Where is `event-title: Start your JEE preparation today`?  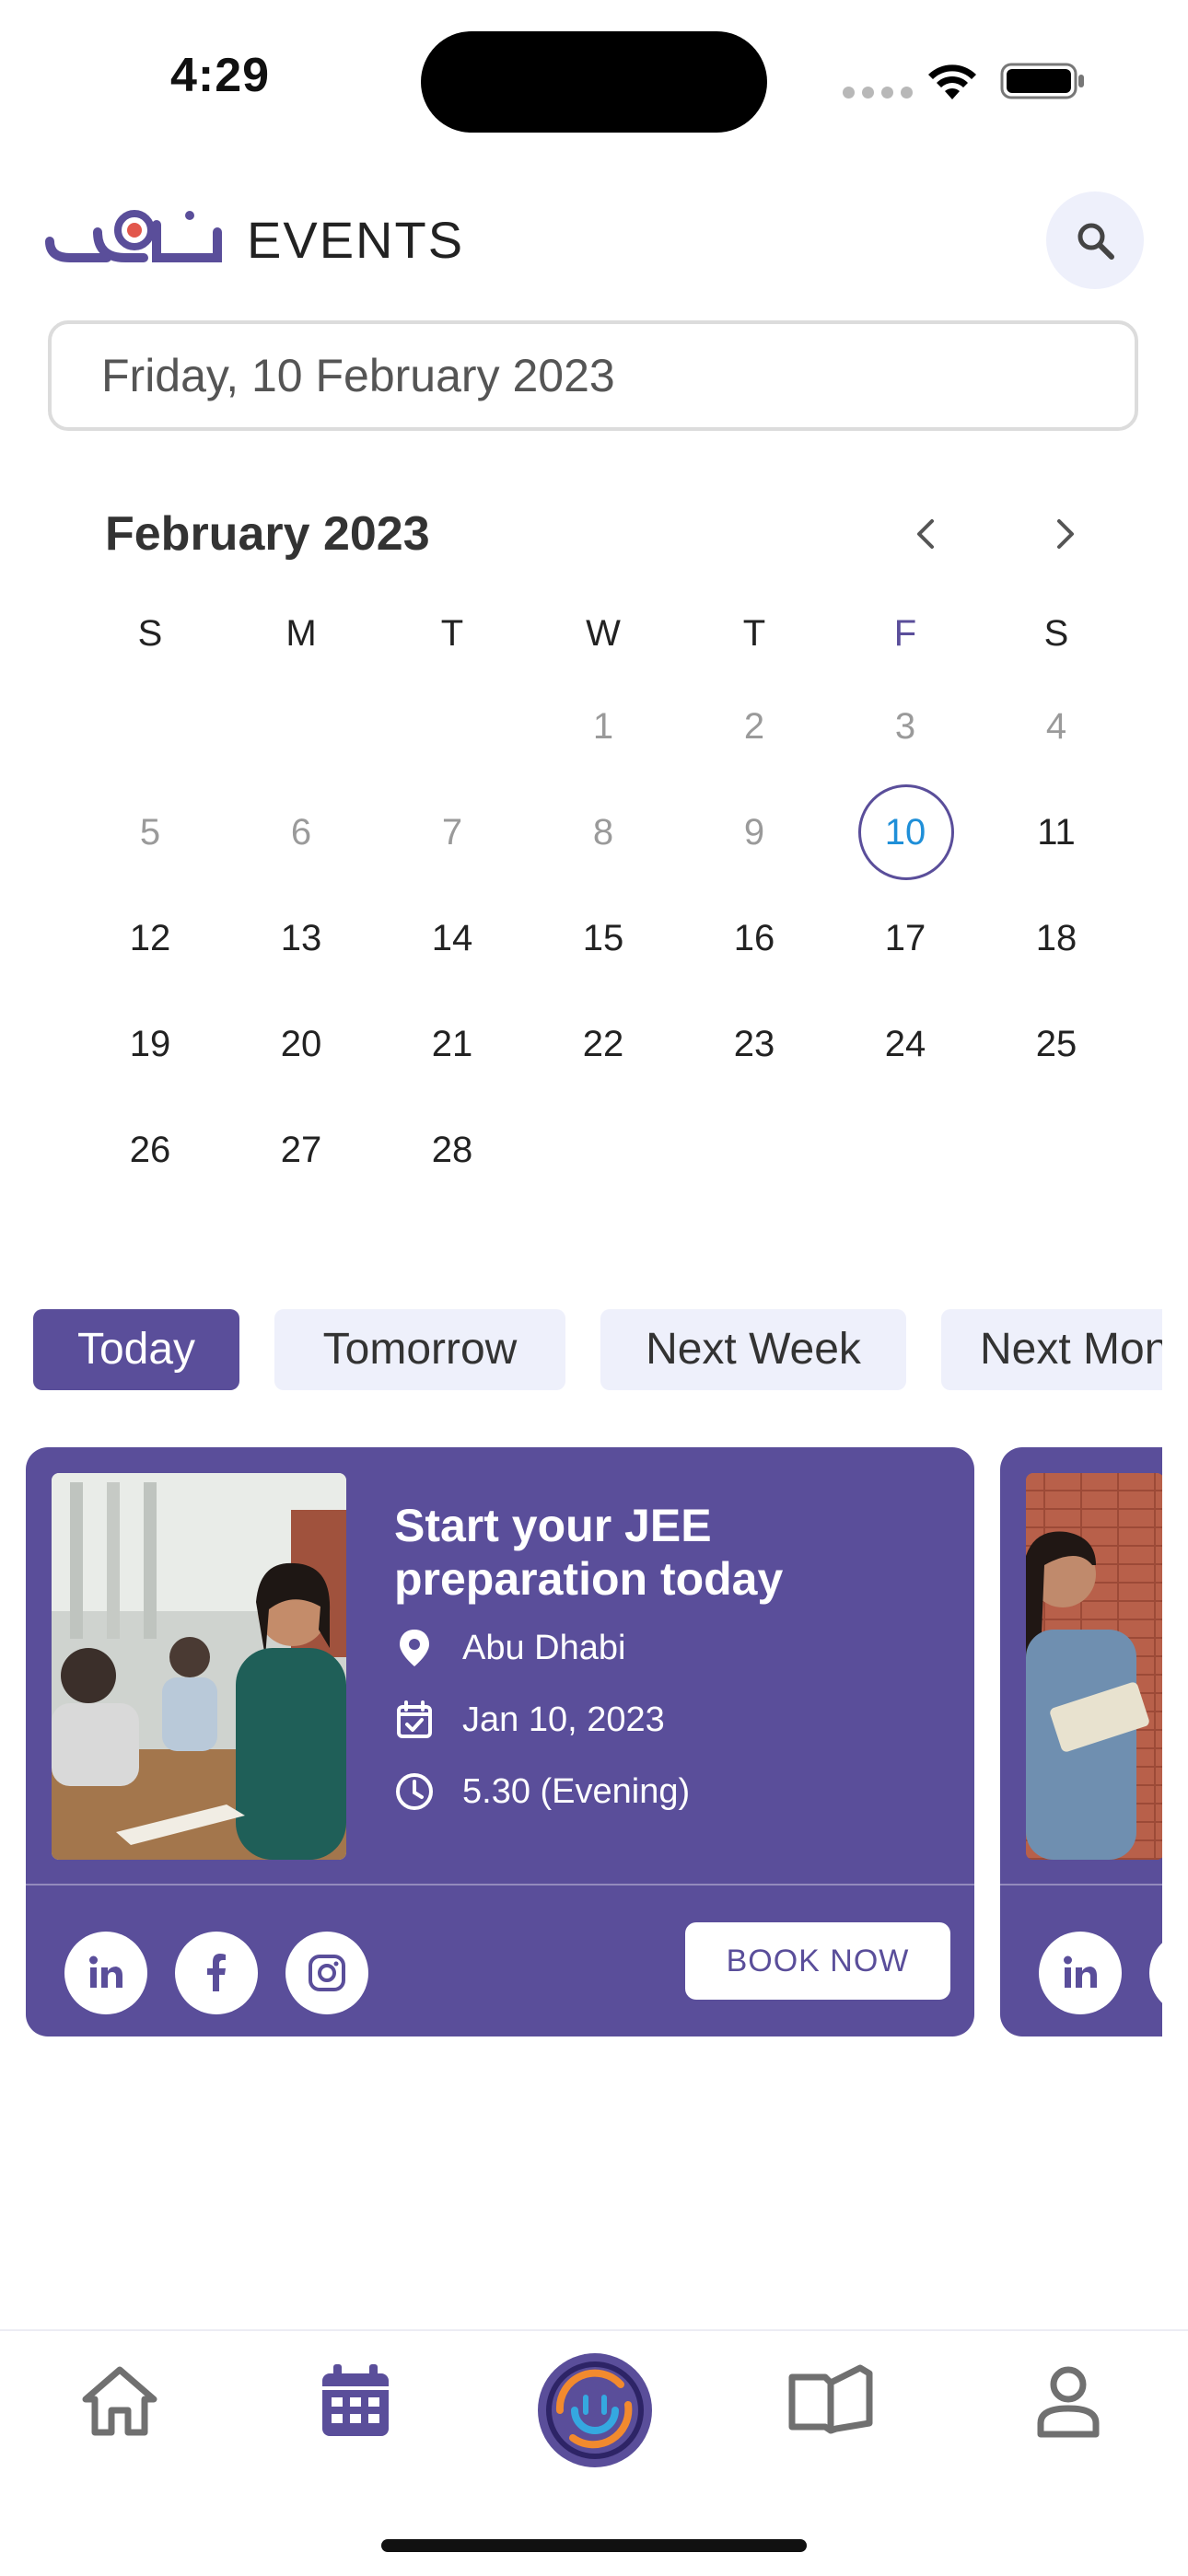
event-title: Start your JEE preparation today is located at coordinates (589, 1552).